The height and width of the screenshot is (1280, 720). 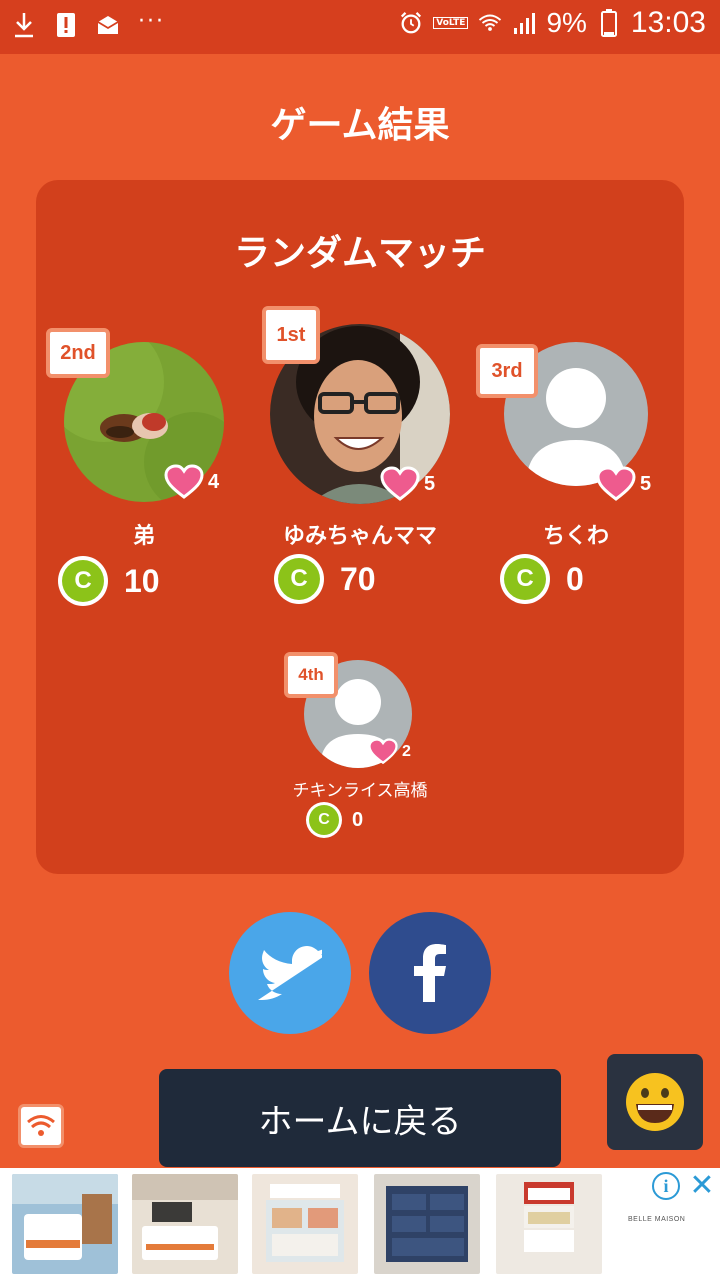 I want to click on clock: 13:03, so click(x=668, y=22).